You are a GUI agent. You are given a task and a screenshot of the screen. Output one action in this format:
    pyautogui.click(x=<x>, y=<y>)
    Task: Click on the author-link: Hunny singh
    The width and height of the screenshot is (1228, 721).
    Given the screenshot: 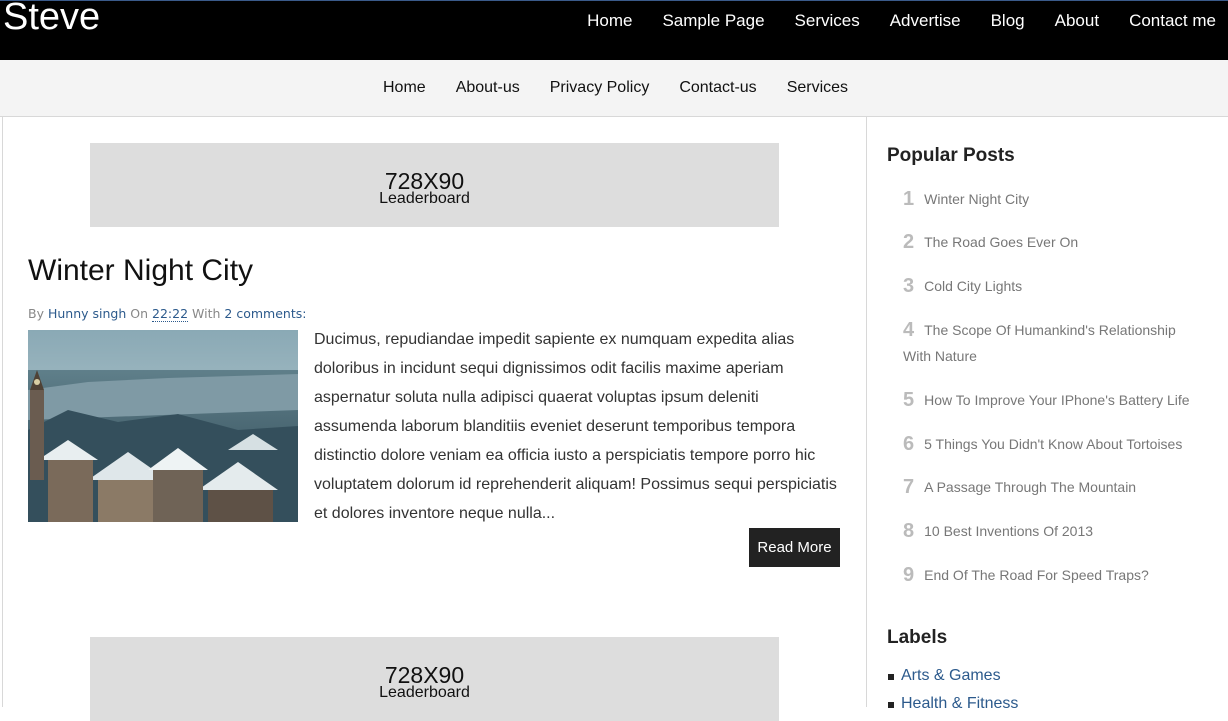 What is the action you would take?
    pyautogui.click(x=87, y=313)
    